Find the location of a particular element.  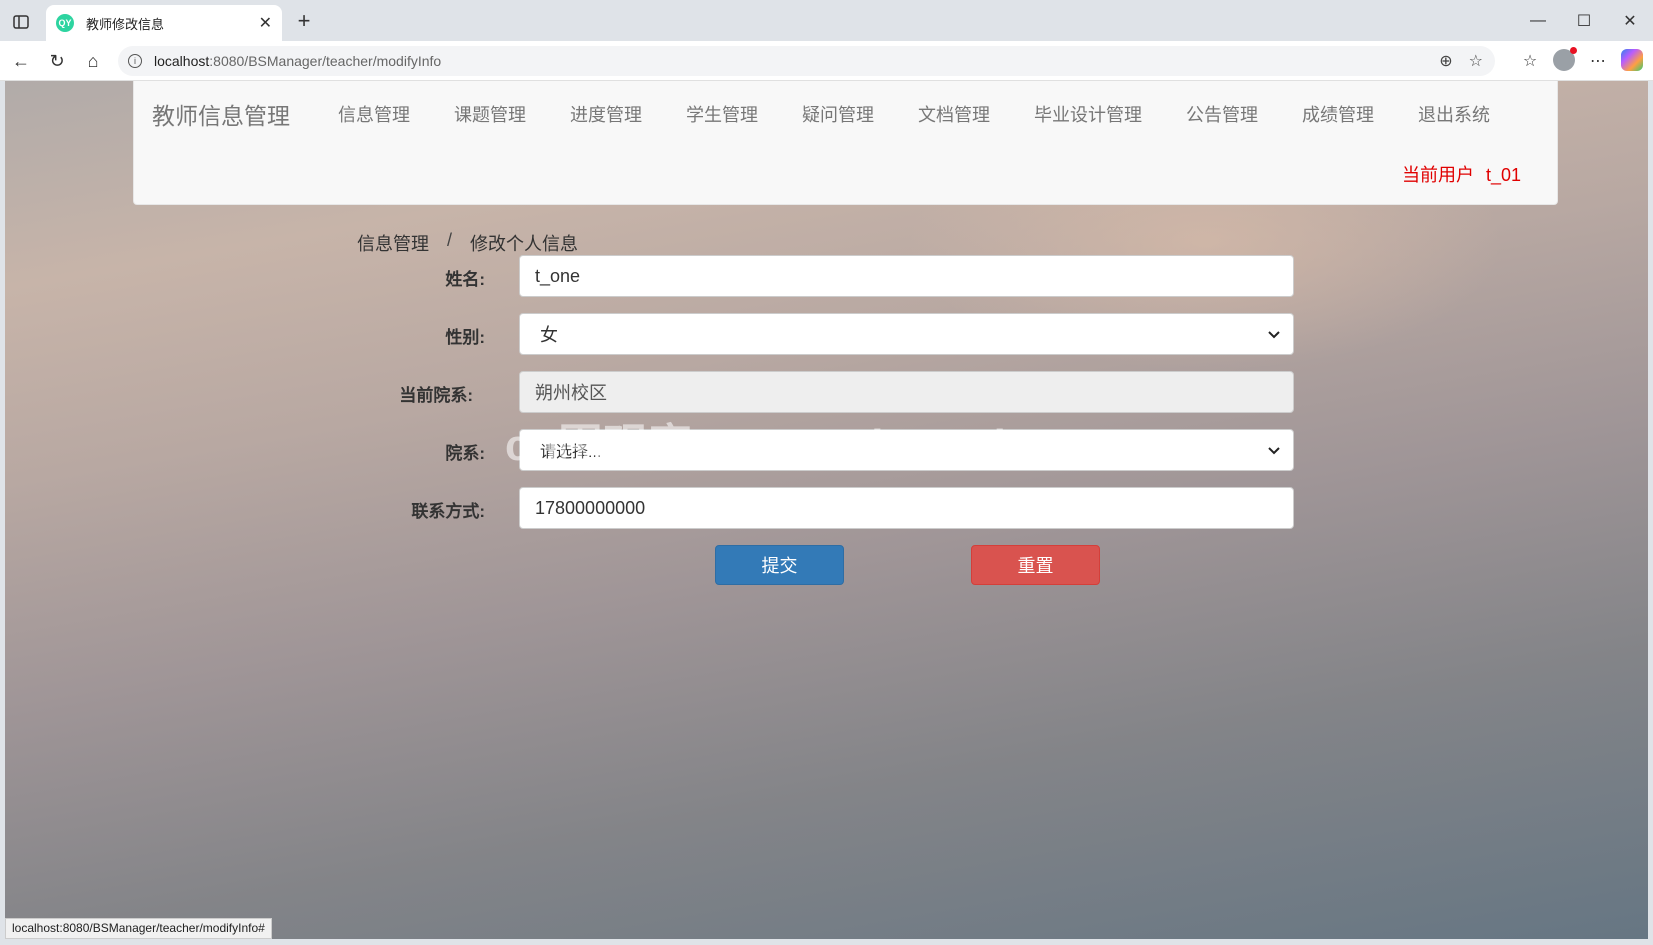

breadcrumb: 信息管理 / 修改个人信息 is located at coordinates (467, 243).